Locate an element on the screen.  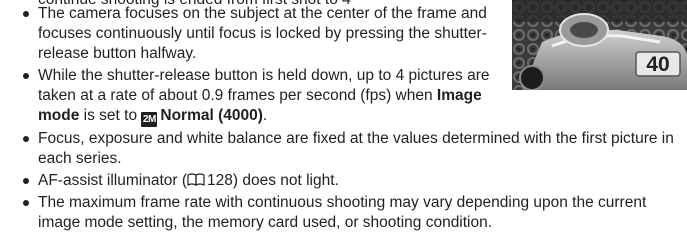
bullet-text: is set to is located at coordinates (110, 115).